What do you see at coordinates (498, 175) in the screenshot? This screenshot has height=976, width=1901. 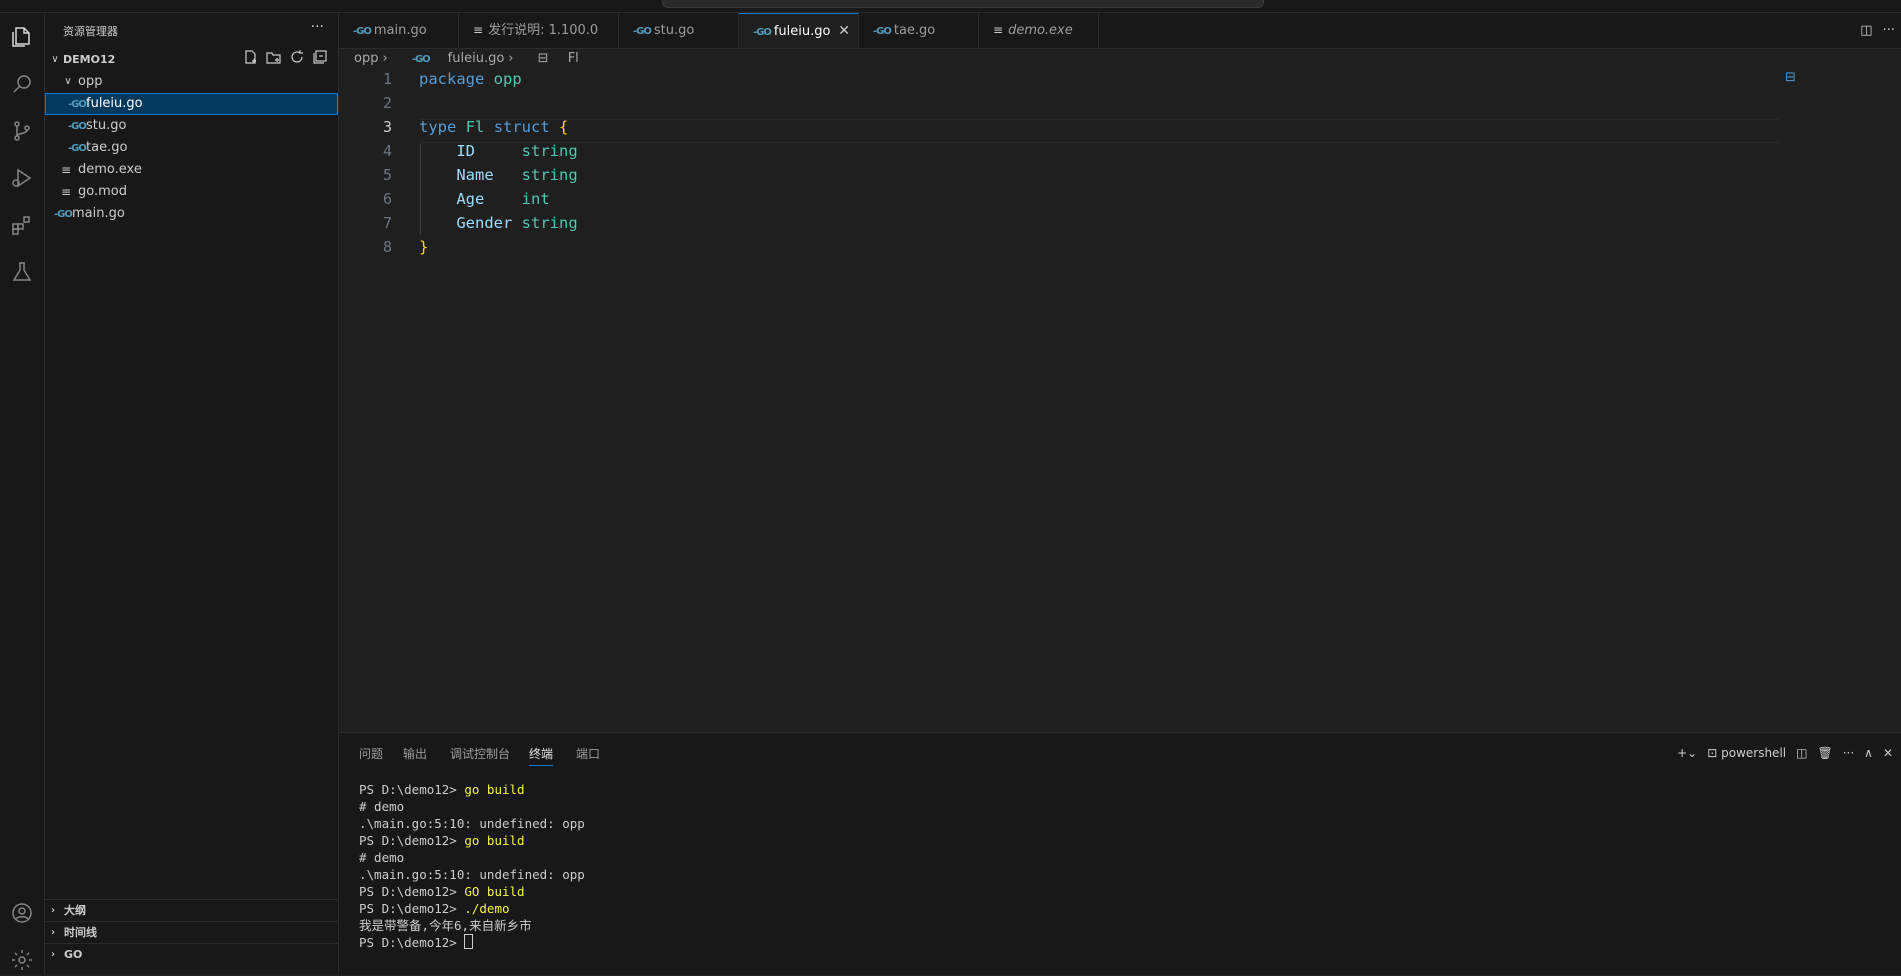 I see `code-line: Name string` at bounding box center [498, 175].